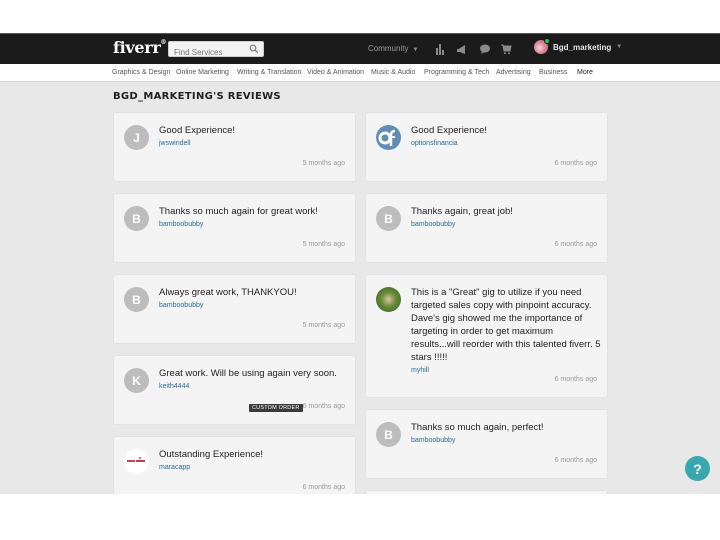  What do you see at coordinates (542, 46) in the screenshot?
I see `user-avatar` at bounding box center [542, 46].